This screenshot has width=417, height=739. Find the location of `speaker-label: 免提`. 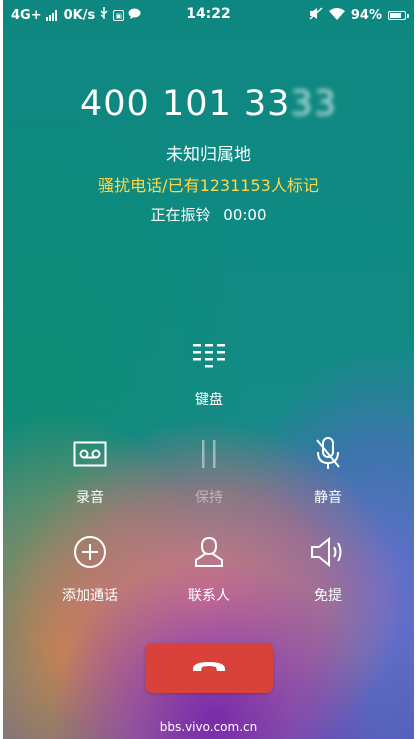

speaker-label: 免提 is located at coordinates (328, 596).